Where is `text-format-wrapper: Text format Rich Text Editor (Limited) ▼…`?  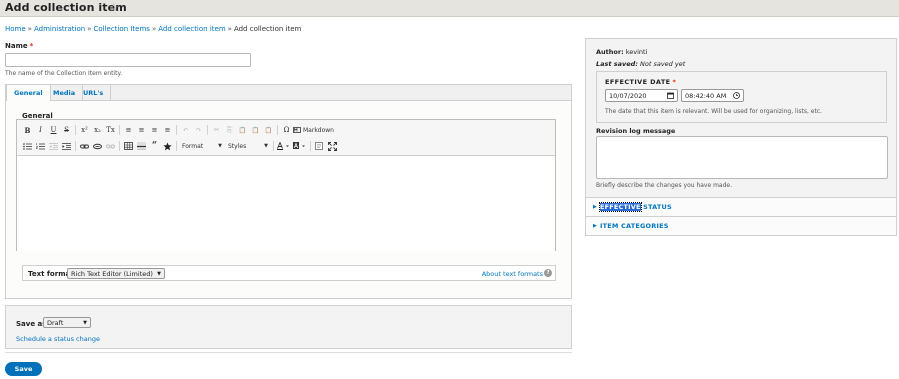
text-format-wrapper: Text format Rich Text Editor (Limited) ▼… is located at coordinates (289, 273).